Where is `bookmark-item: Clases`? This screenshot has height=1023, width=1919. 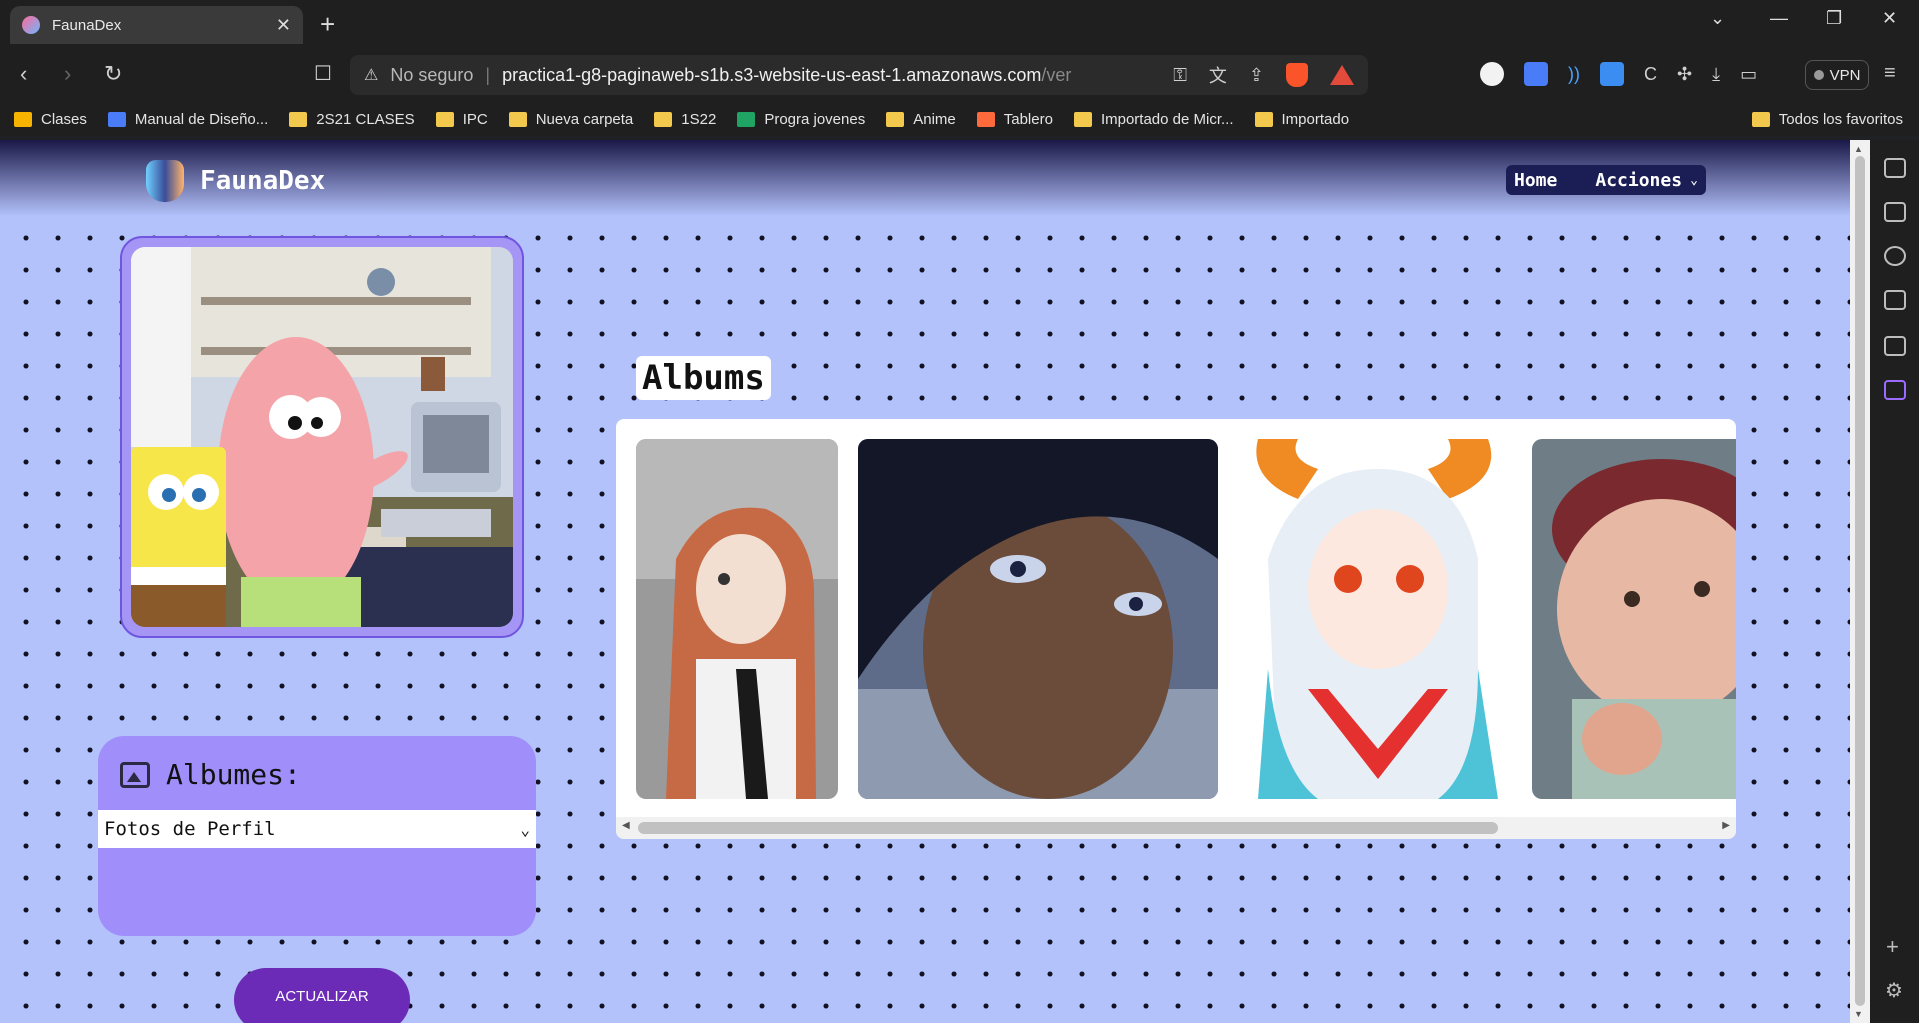 bookmark-item: Clases is located at coordinates (50, 119).